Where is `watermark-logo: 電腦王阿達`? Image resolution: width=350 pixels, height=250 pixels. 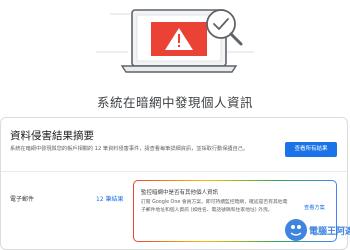
watermark-logo: 電腦王阿達 is located at coordinates (317, 230).